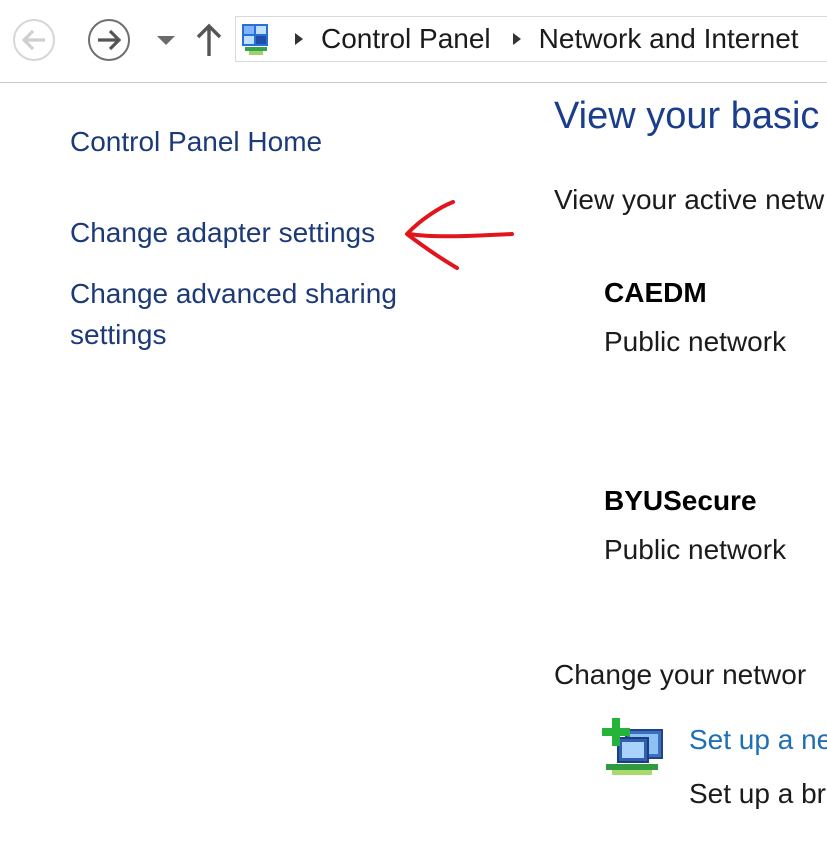  I want to click on active-networks-heading: View your active netw, so click(689, 199).